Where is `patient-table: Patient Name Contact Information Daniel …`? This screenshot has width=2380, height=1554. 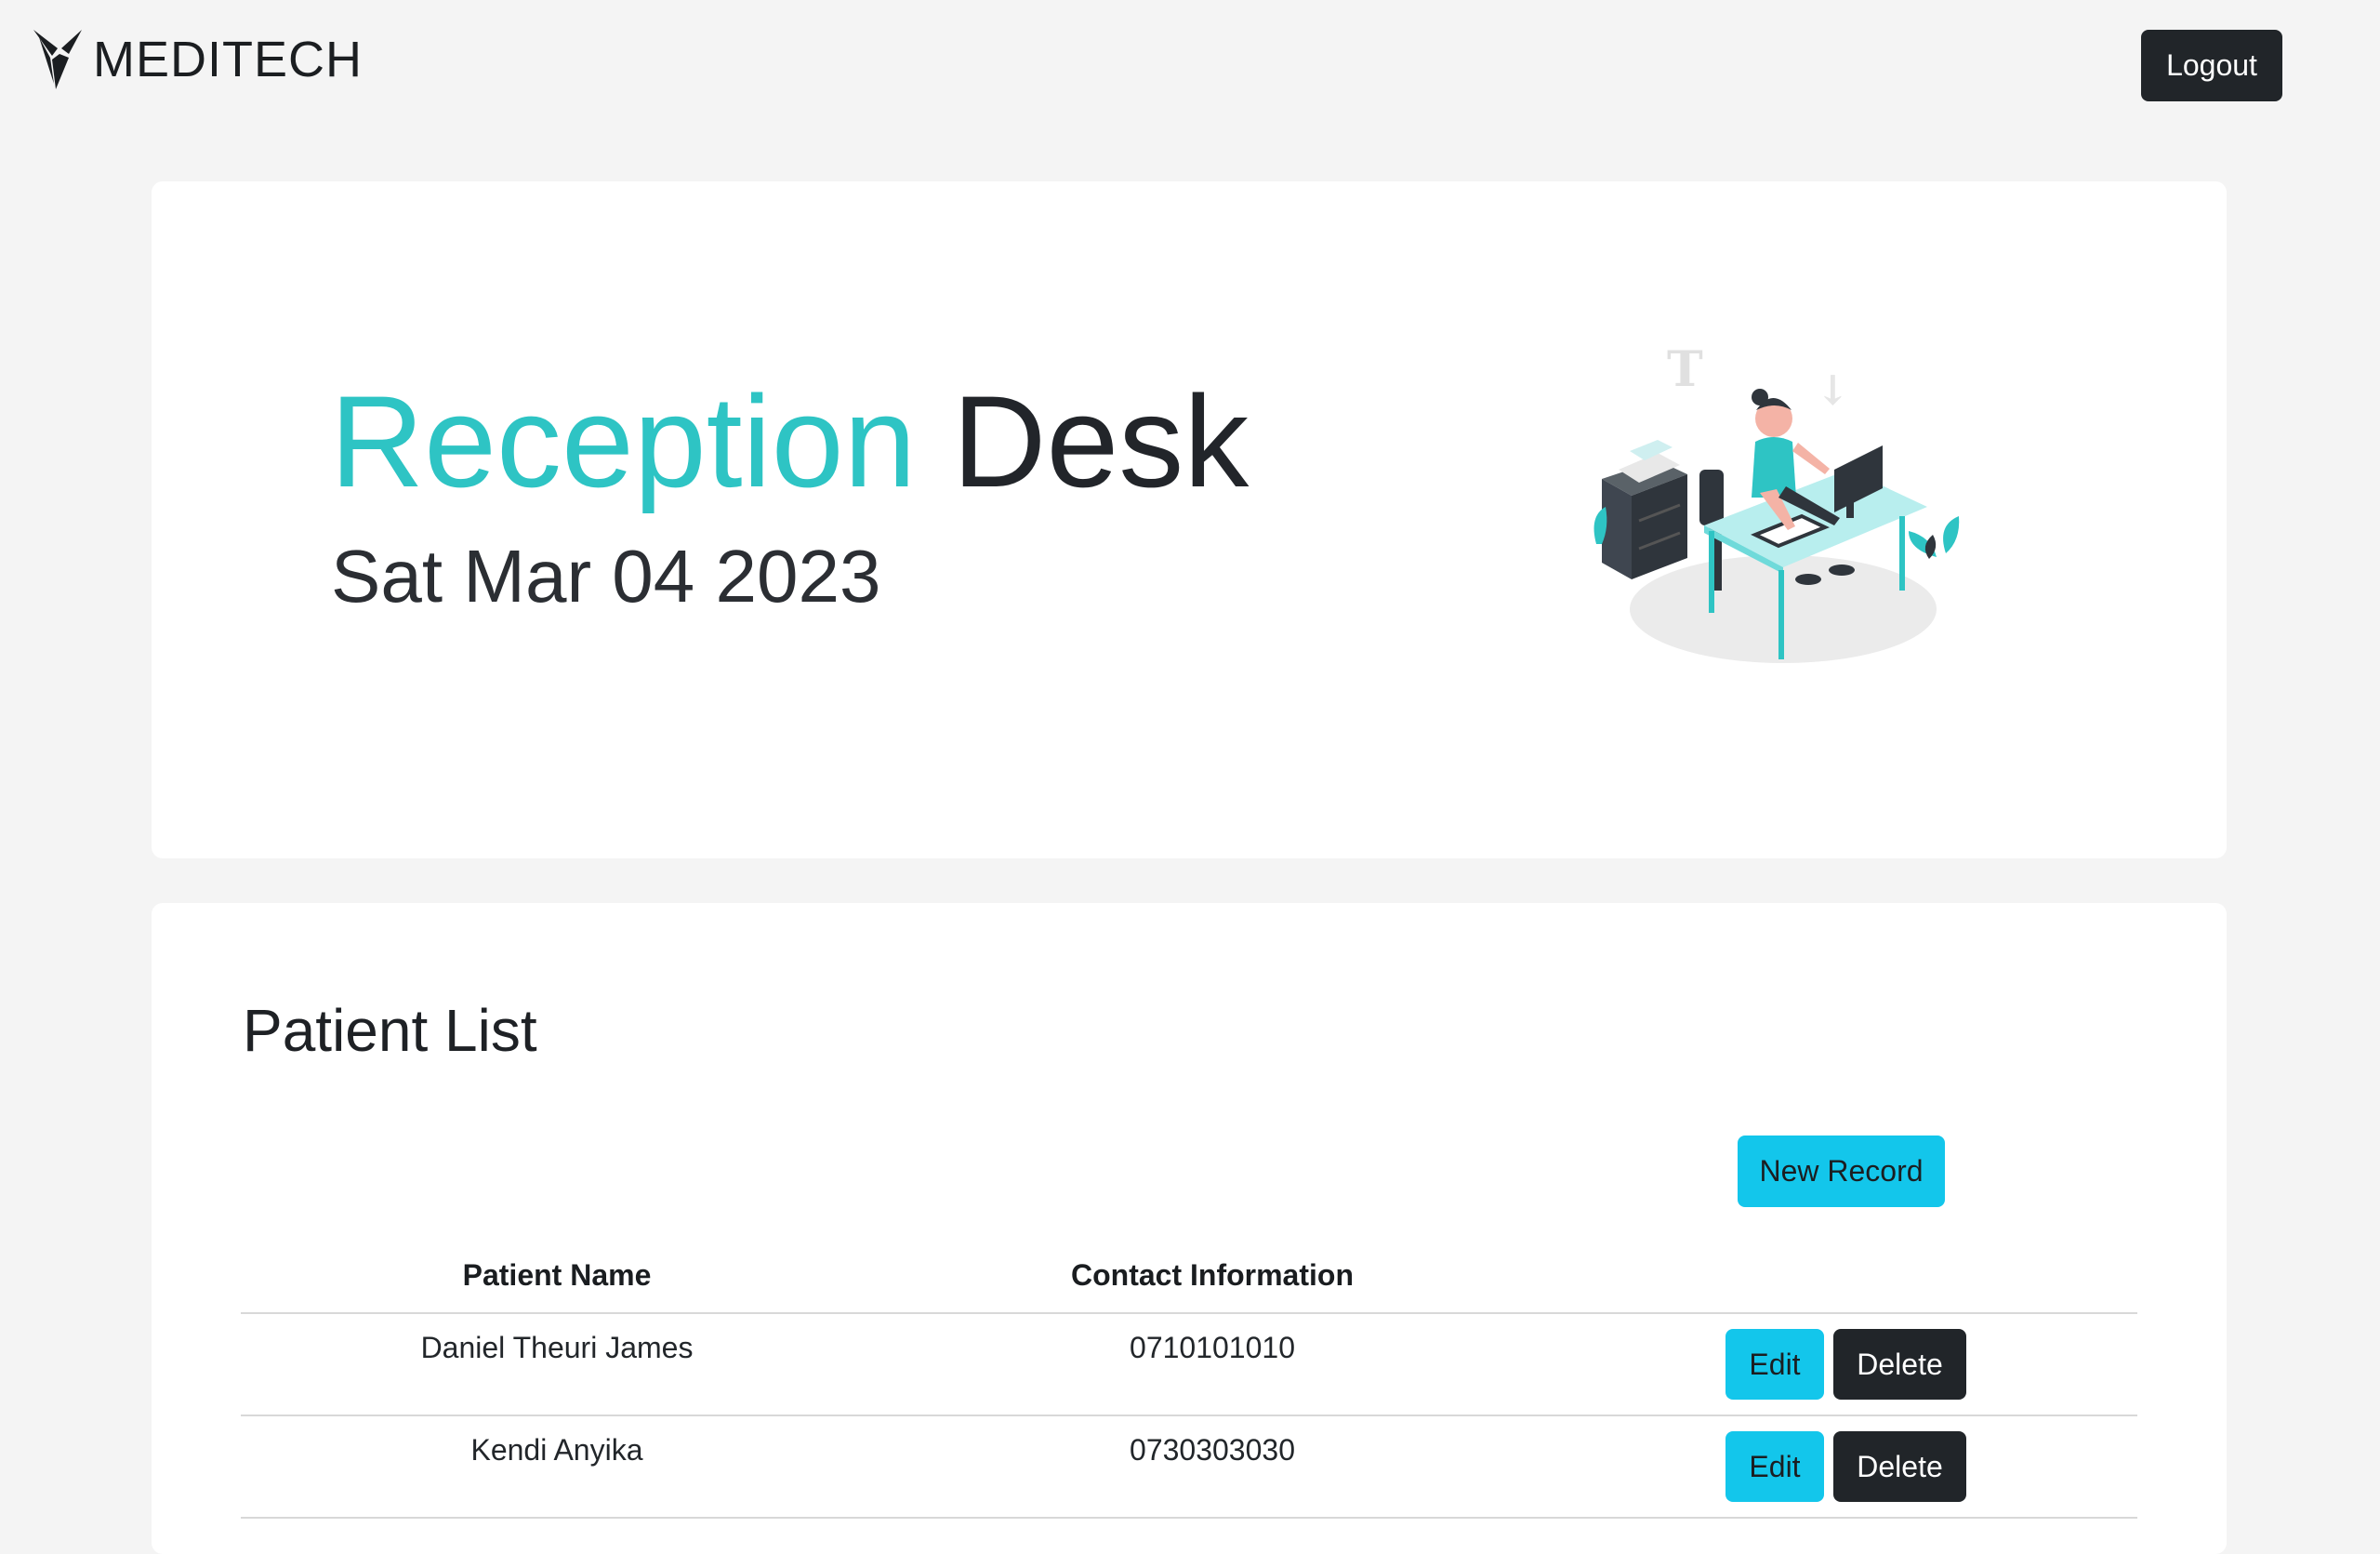 patient-table: Patient Name Contact Information Daniel … is located at coordinates (1189, 1384).